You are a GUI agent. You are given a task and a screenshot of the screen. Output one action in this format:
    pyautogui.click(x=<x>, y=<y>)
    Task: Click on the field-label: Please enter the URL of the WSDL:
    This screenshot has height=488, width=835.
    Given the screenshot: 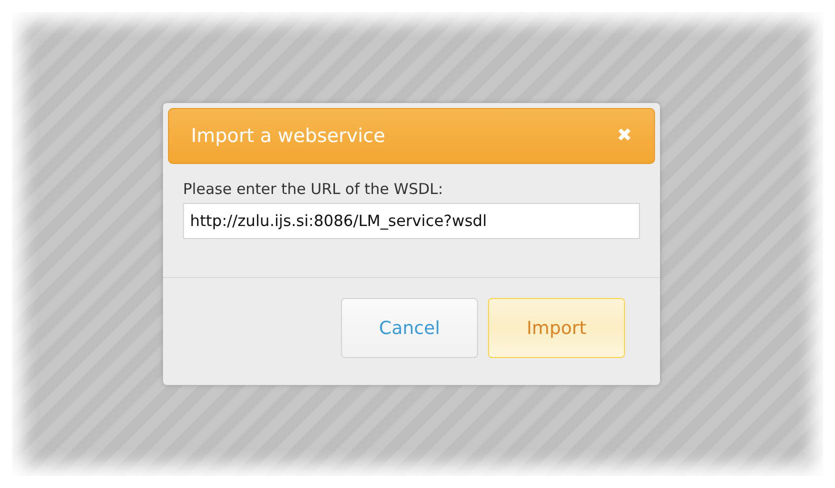 What is the action you would take?
    pyautogui.click(x=313, y=189)
    